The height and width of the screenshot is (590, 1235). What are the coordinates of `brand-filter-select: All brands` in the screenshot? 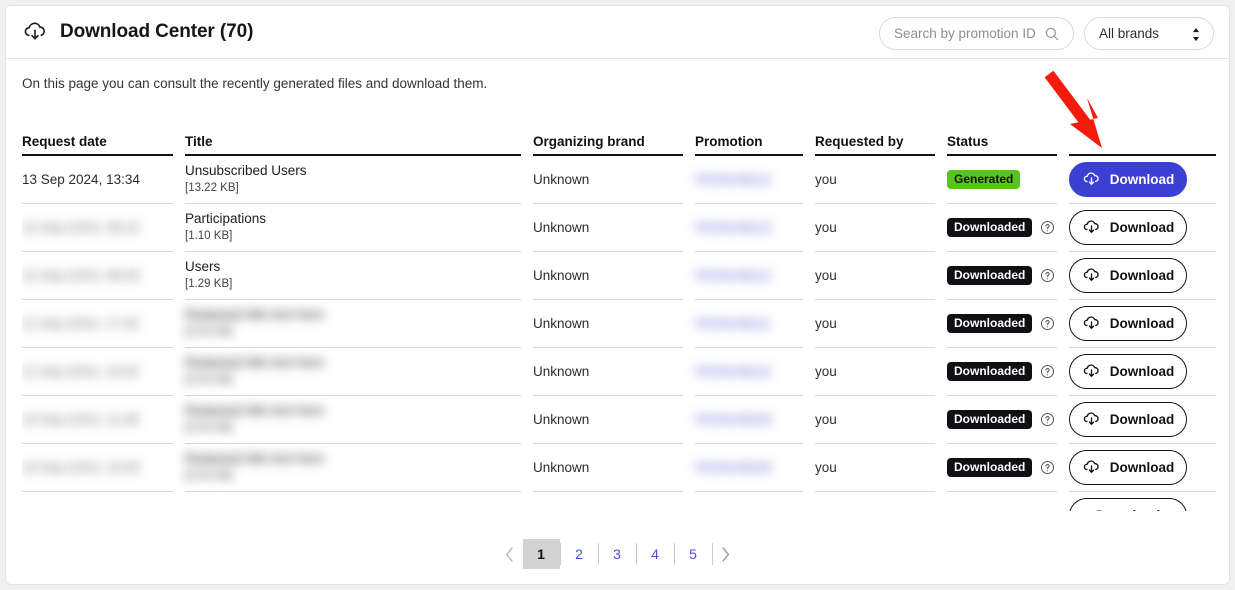 It's located at (1149, 33).